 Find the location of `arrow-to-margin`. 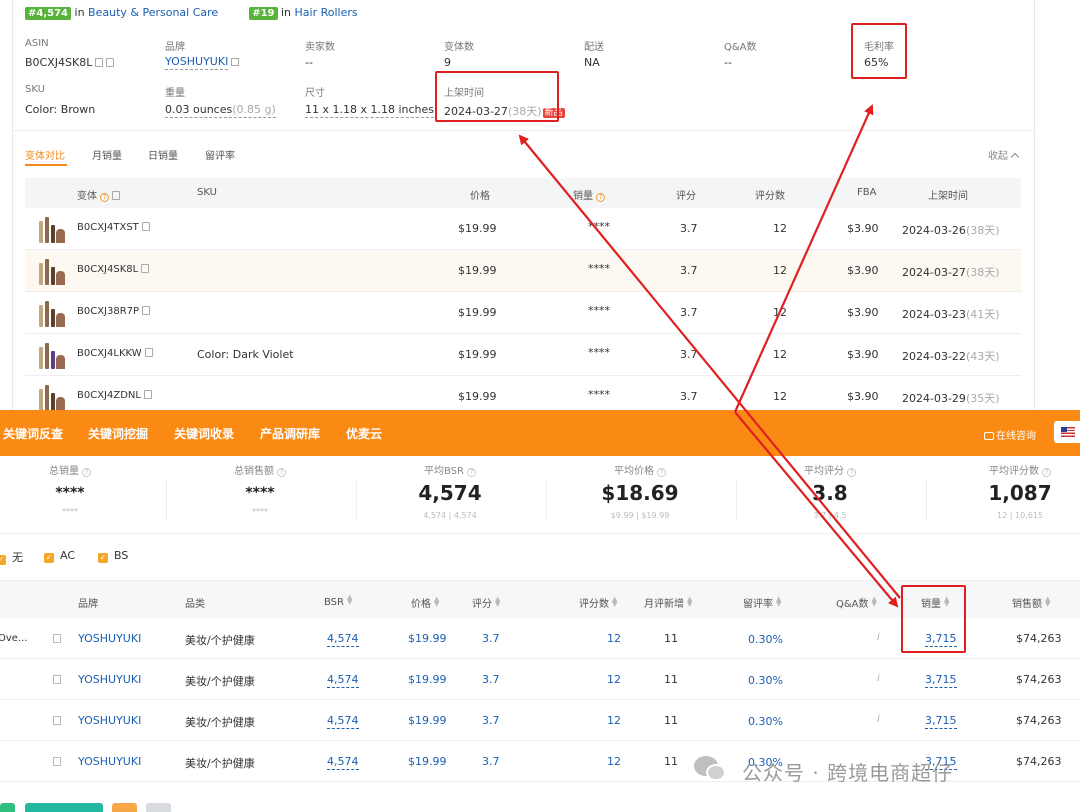

arrow-to-margin is located at coordinates (803, 258).